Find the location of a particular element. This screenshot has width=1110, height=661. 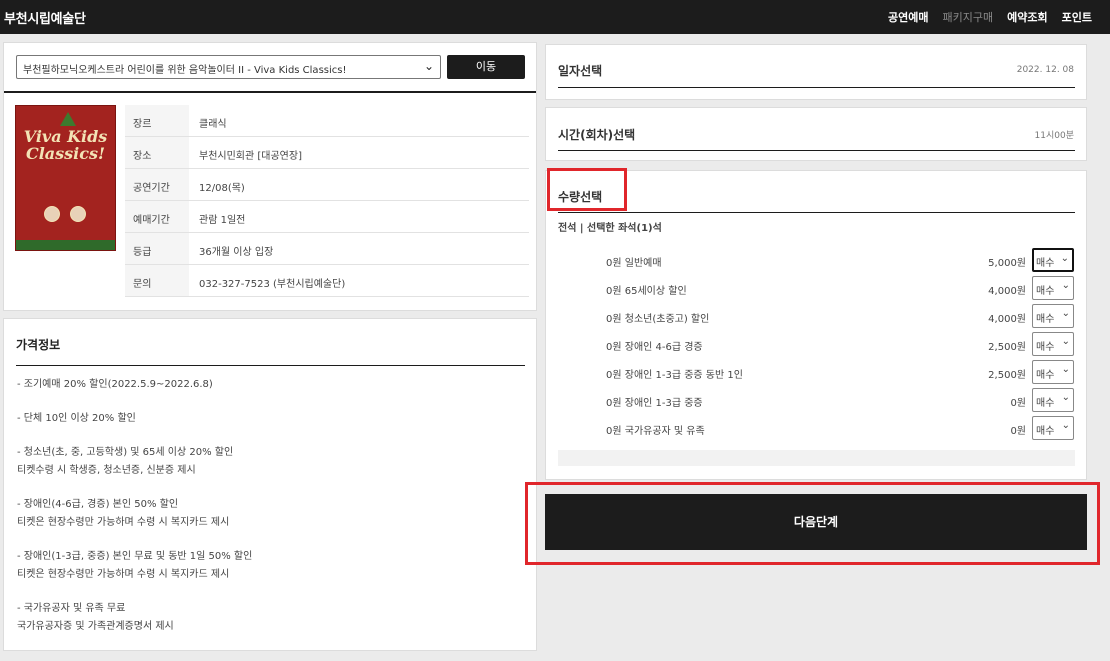

ticket-price: 2,500원 is located at coordinates (1007, 347).